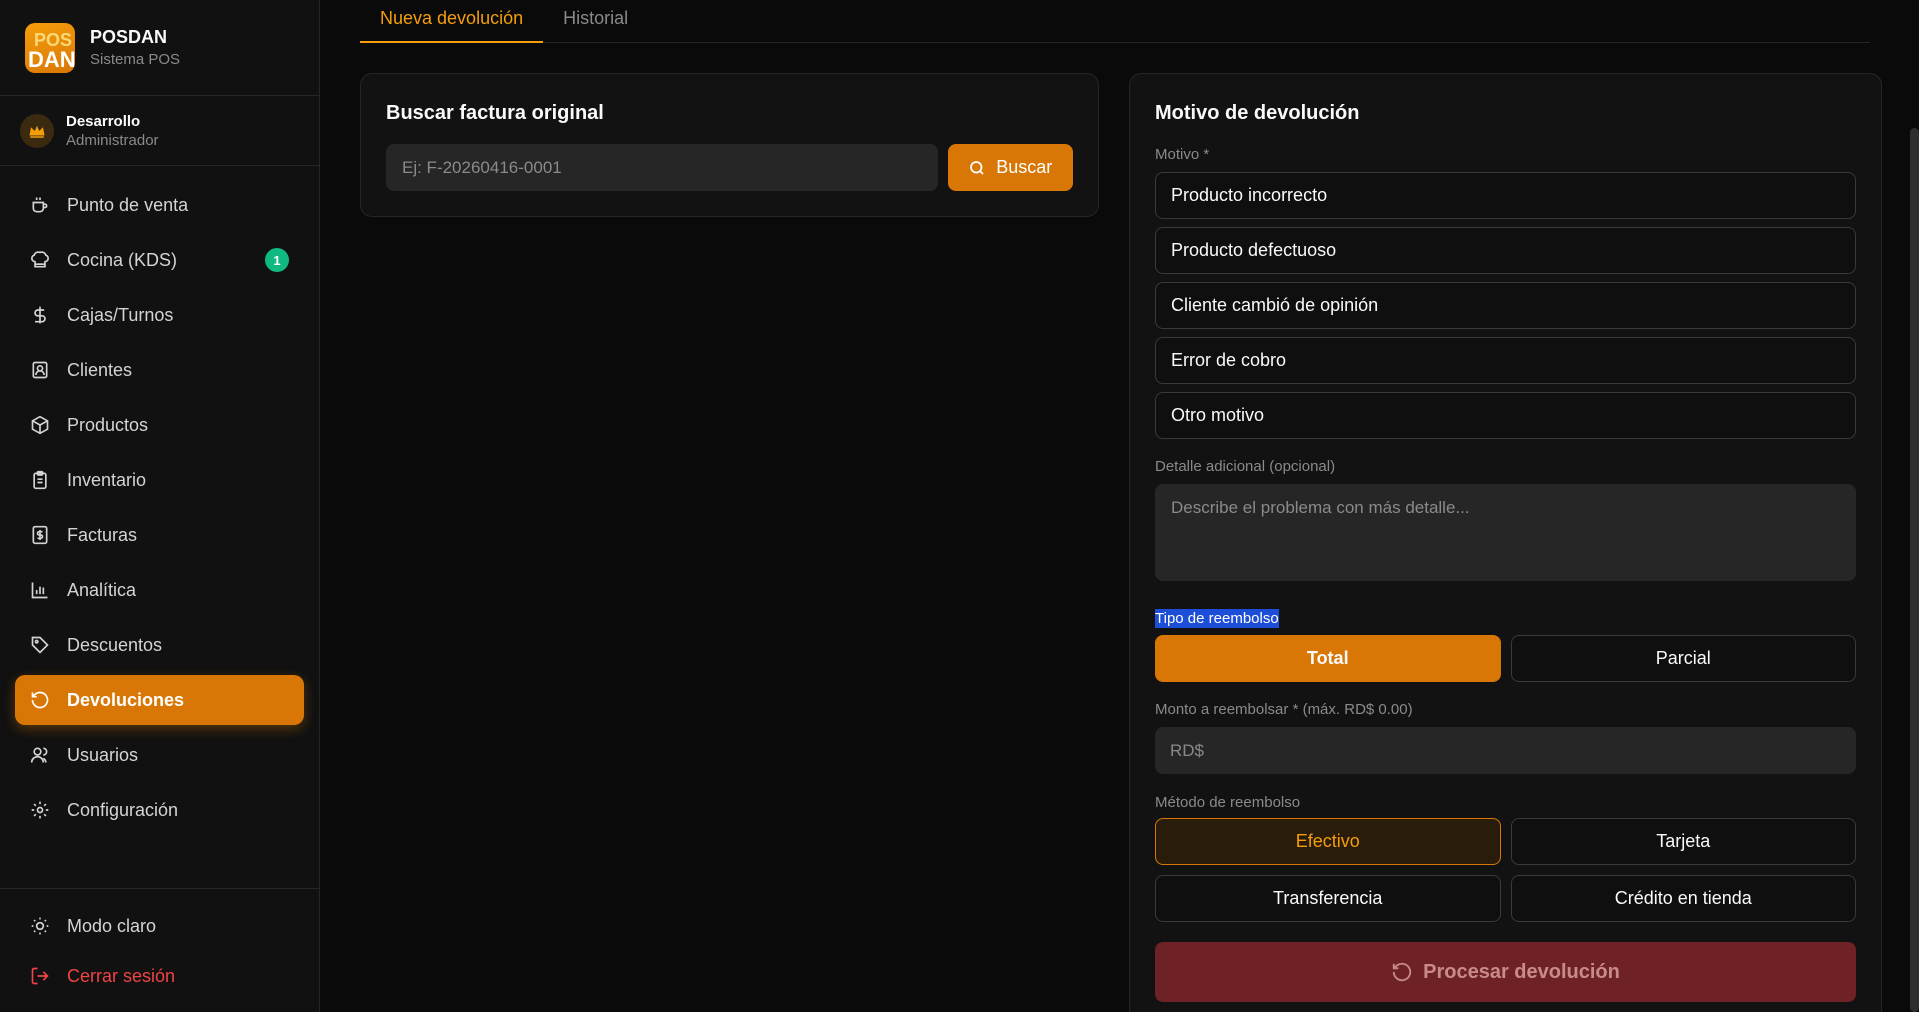 This screenshot has width=1919, height=1012. What do you see at coordinates (159, 131) in the screenshot?
I see `user-profile: Desarrollo Administrador` at bounding box center [159, 131].